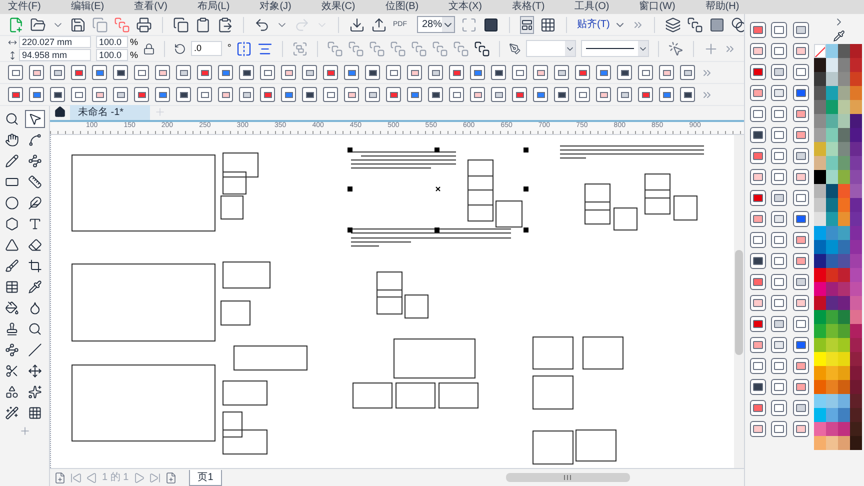  What do you see at coordinates (402, 7) in the screenshot?
I see `menu-item: 位图(B)` at bounding box center [402, 7].